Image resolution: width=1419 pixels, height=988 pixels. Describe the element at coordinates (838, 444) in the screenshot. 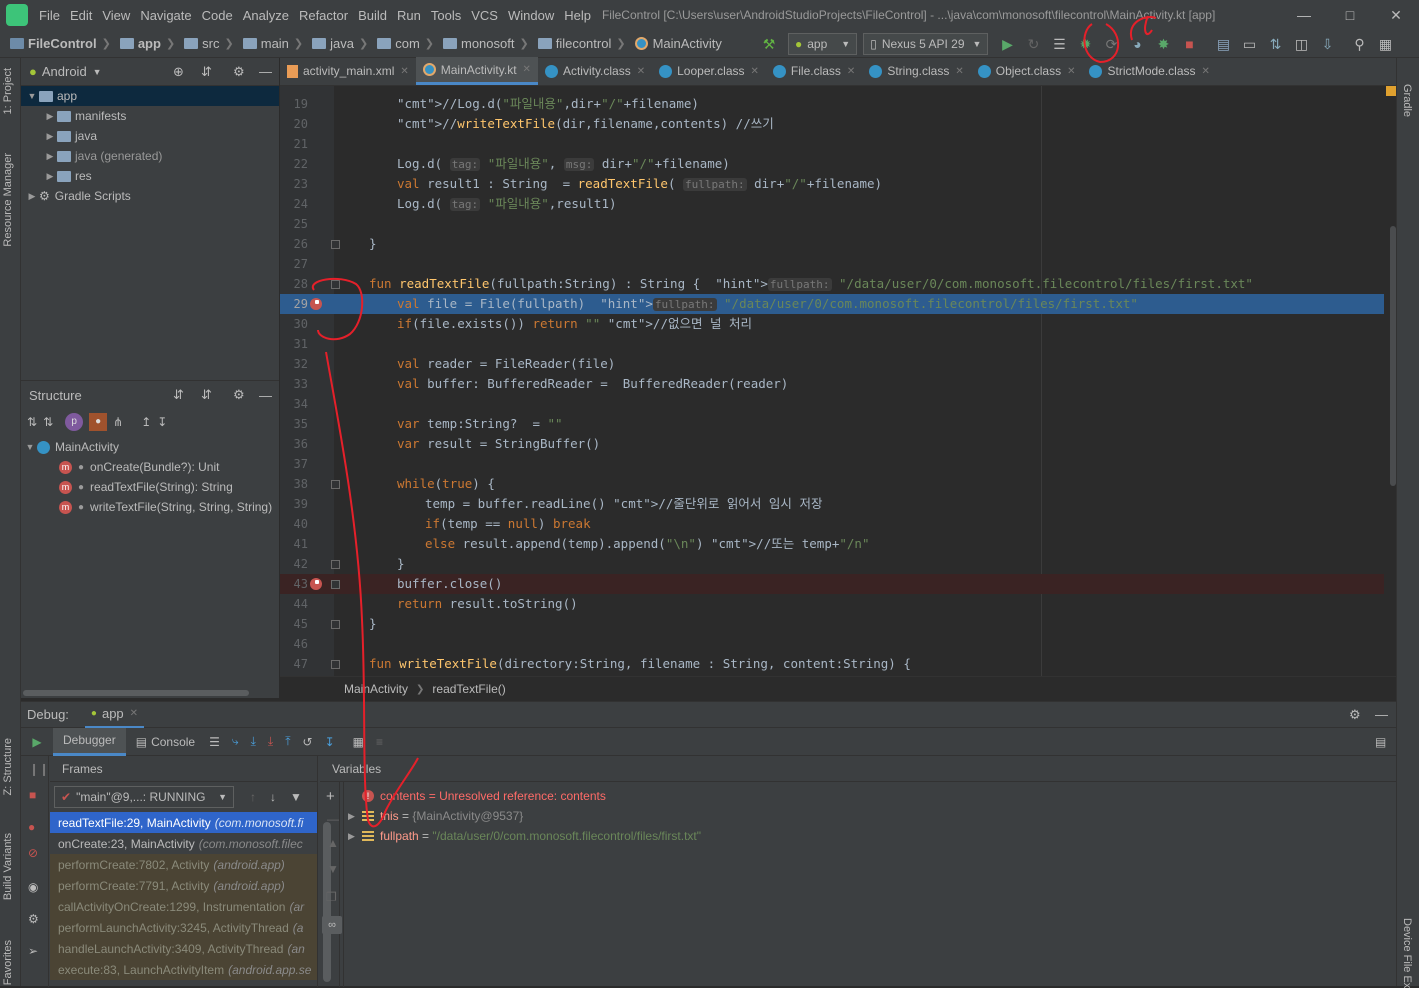

I see `code-line-36: 36 var result = StringBuffer()` at that location.